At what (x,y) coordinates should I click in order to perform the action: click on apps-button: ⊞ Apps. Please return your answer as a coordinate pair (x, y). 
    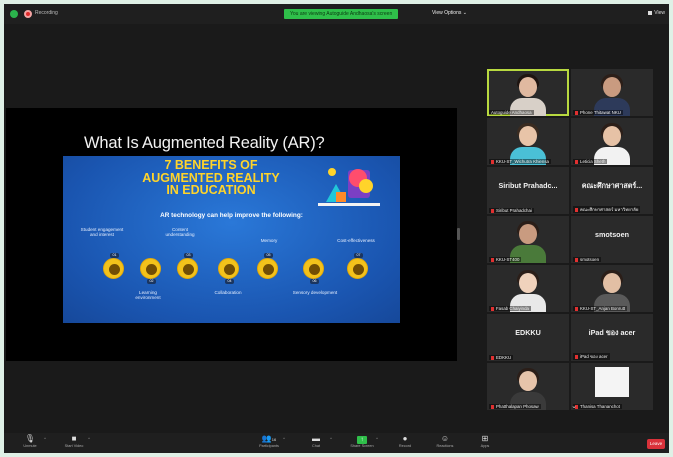
    Looking at the image, I should click on (485, 441).